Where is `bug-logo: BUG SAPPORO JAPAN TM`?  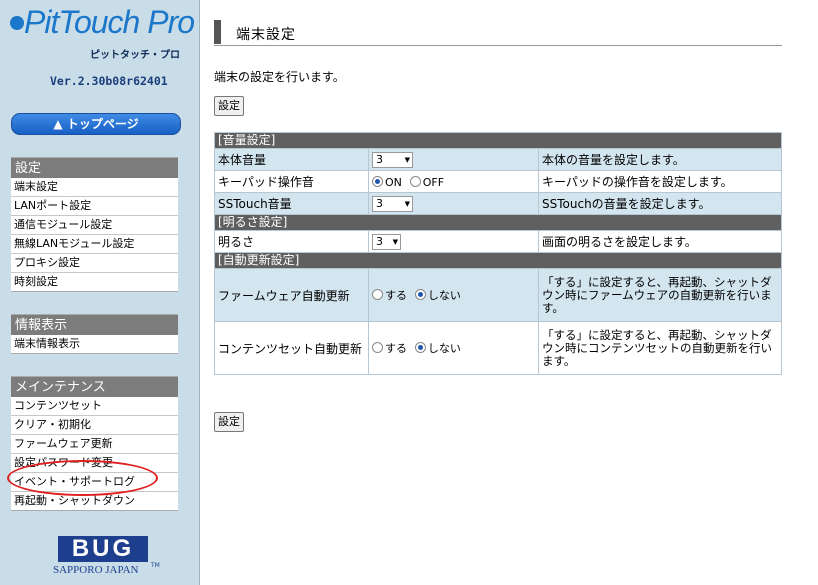 bug-logo: BUG SAPPORO JAPAN TM is located at coordinates (110, 558).